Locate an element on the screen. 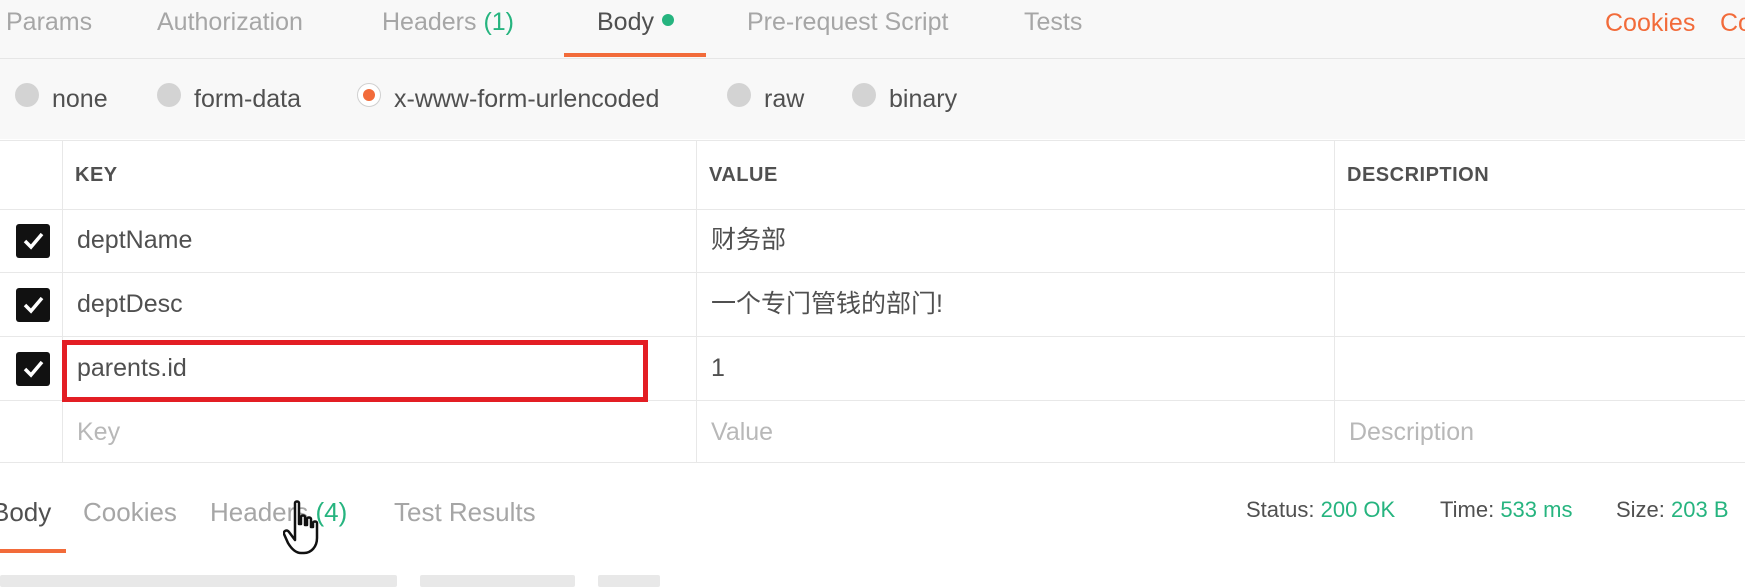 The height and width of the screenshot is (587, 1745). tab-tests: Tests is located at coordinates (1053, 29).